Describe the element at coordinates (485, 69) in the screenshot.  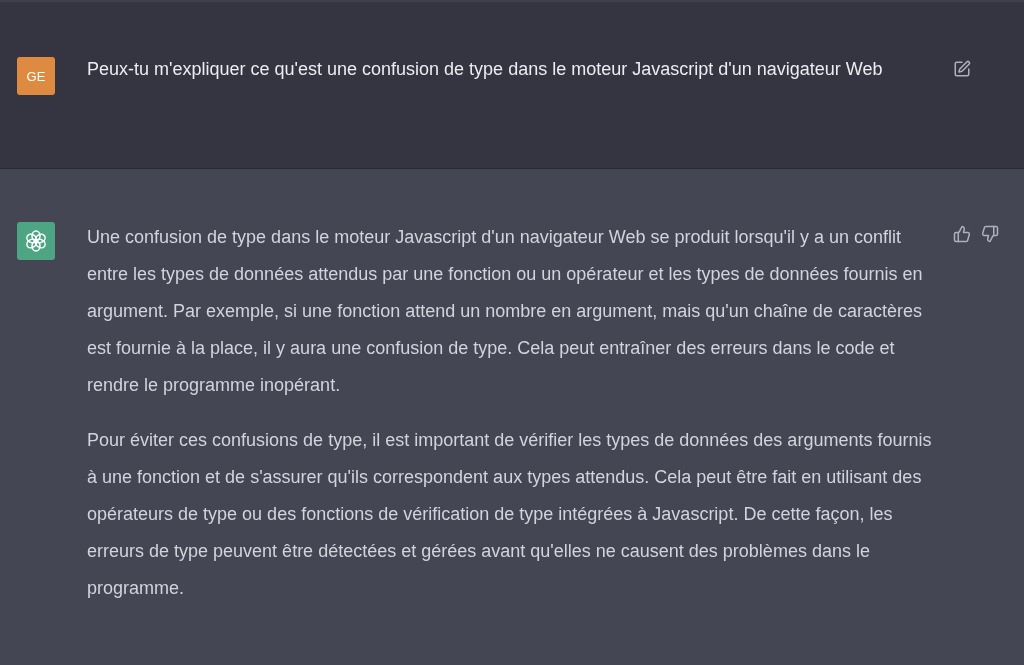
I see `message-text: Peux-tu m'expliquer ce qu'est une confusion de type dans le moteur Javascript d'un navigateur Web` at that location.